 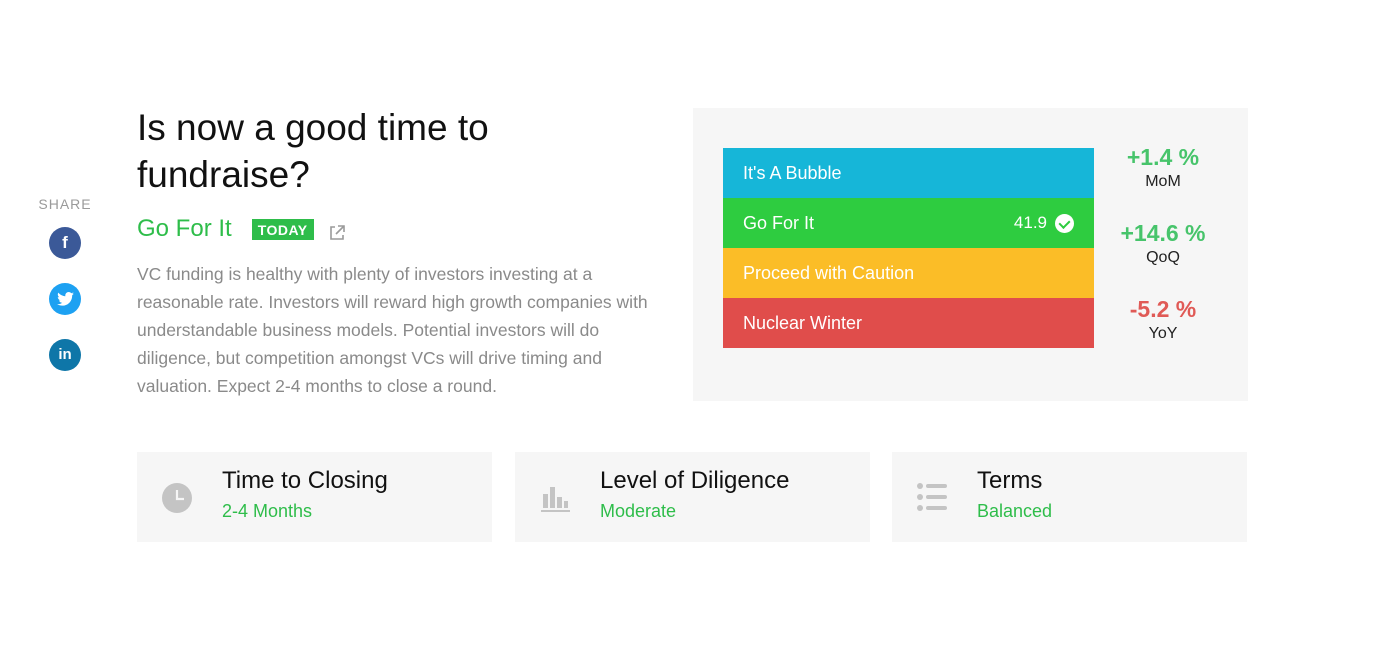 I want to click on card-value: 2-4 Months, so click(x=267, y=511).